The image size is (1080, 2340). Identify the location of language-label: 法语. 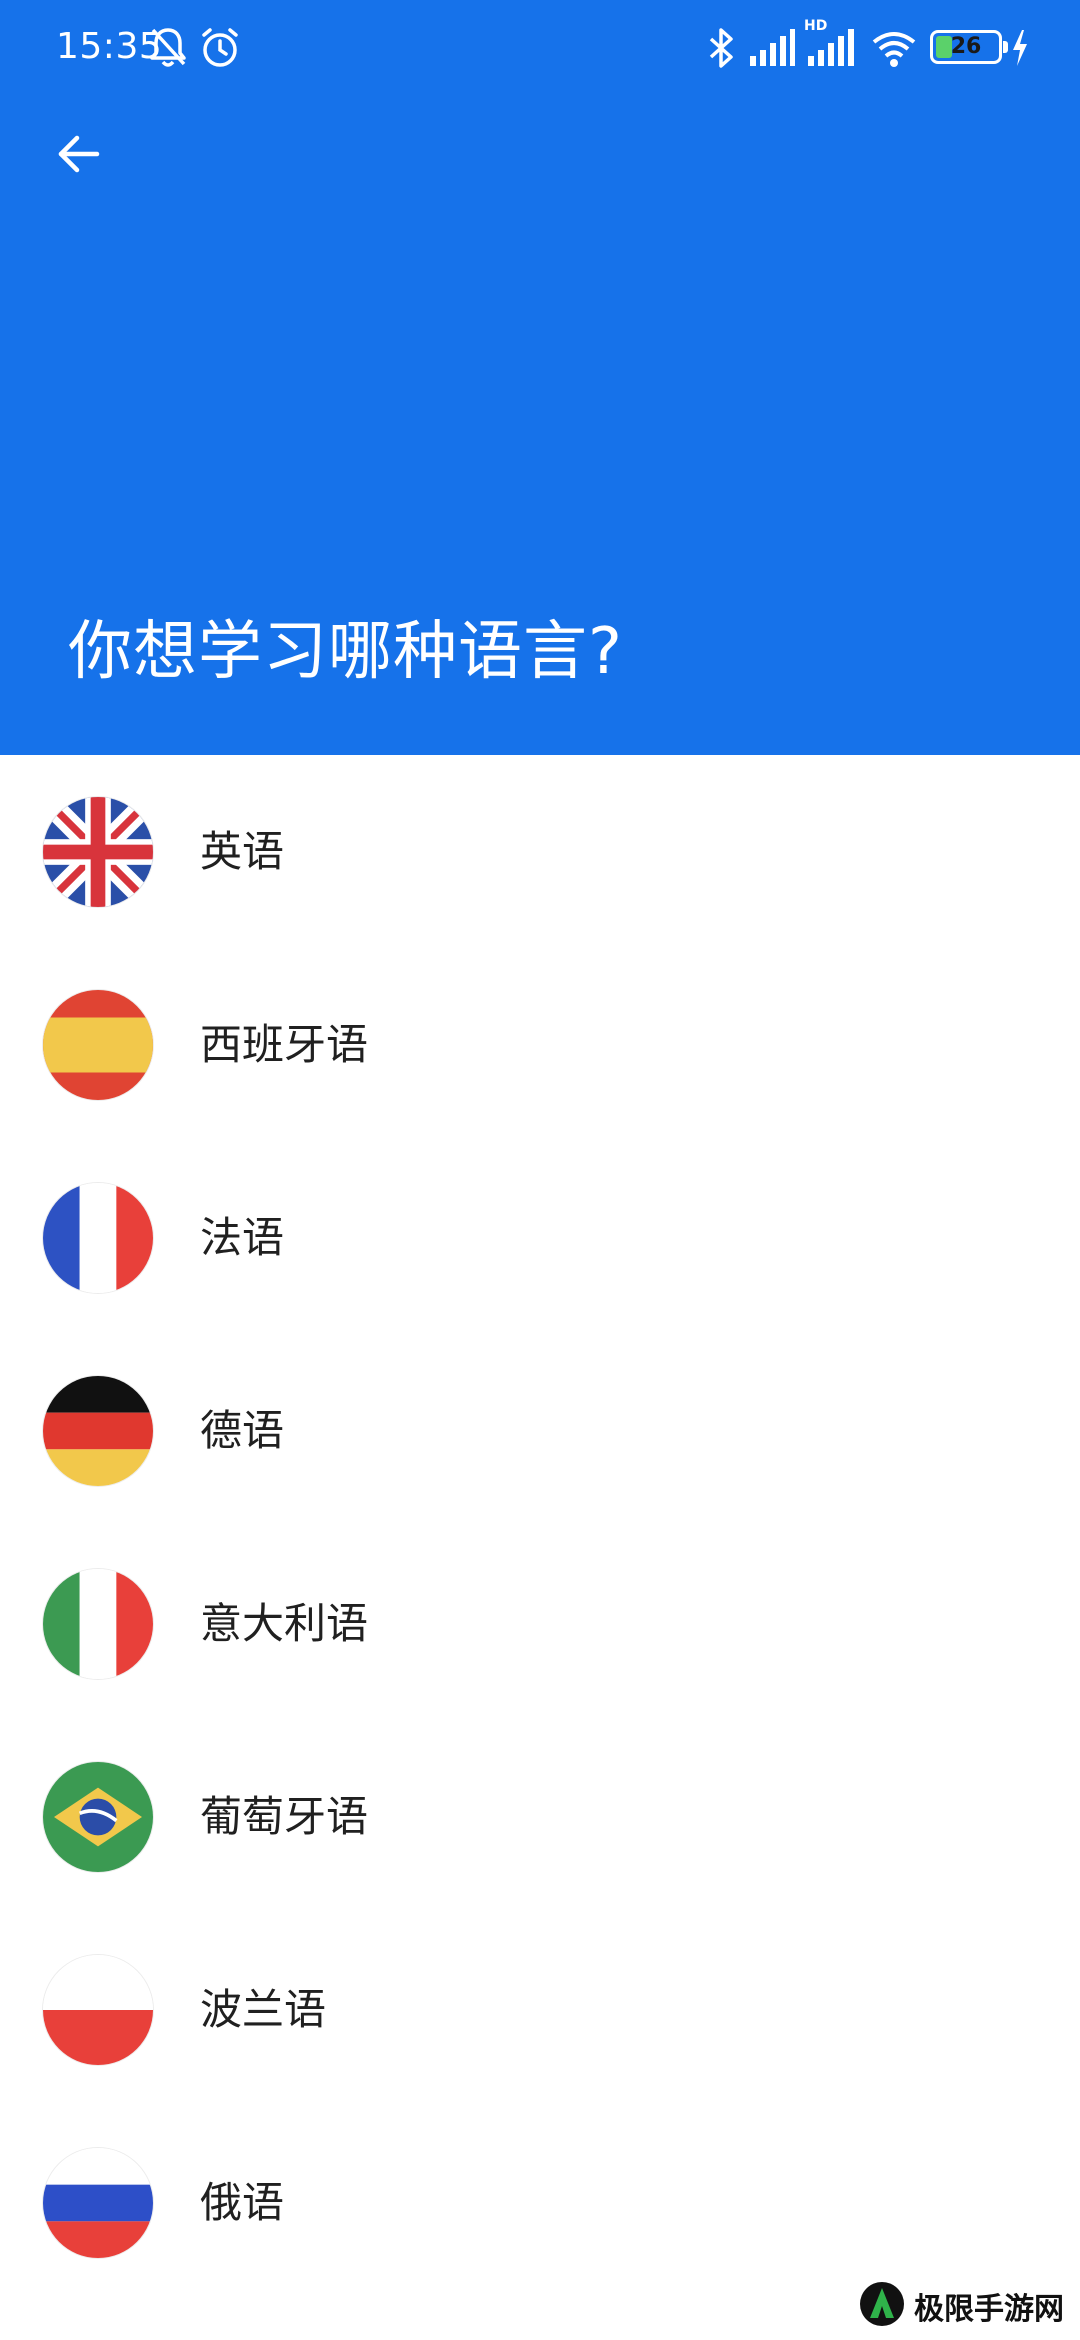
(242, 1237).